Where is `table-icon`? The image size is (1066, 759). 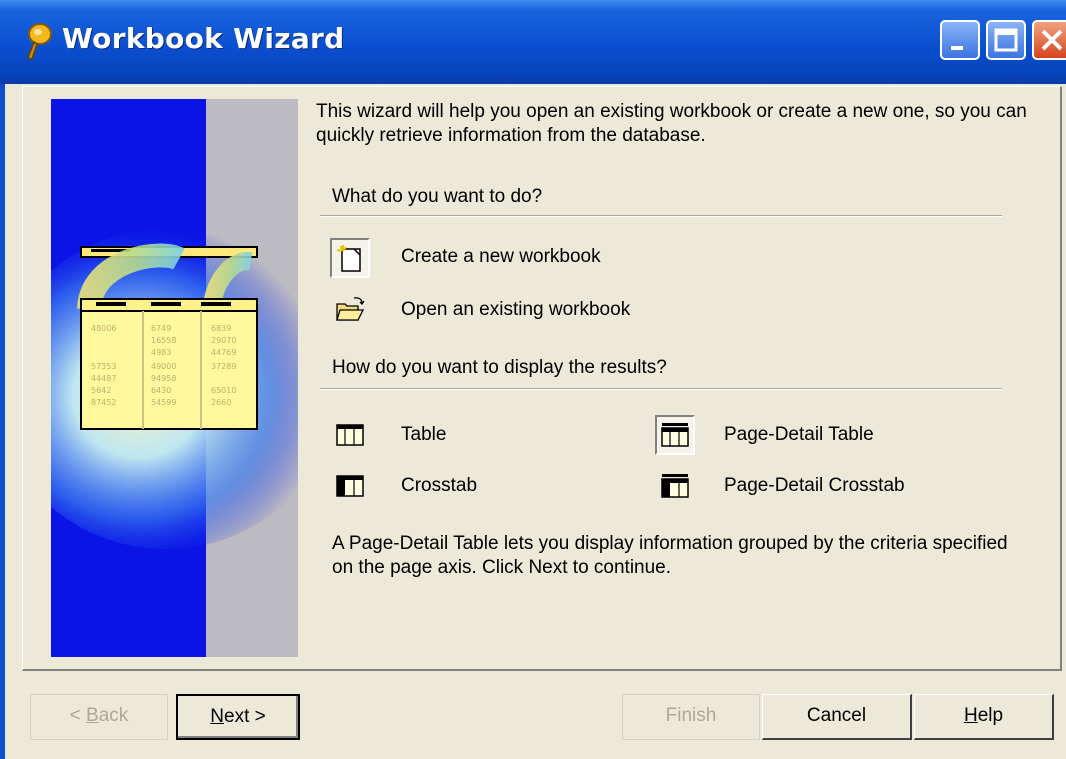
table-icon is located at coordinates (350, 435).